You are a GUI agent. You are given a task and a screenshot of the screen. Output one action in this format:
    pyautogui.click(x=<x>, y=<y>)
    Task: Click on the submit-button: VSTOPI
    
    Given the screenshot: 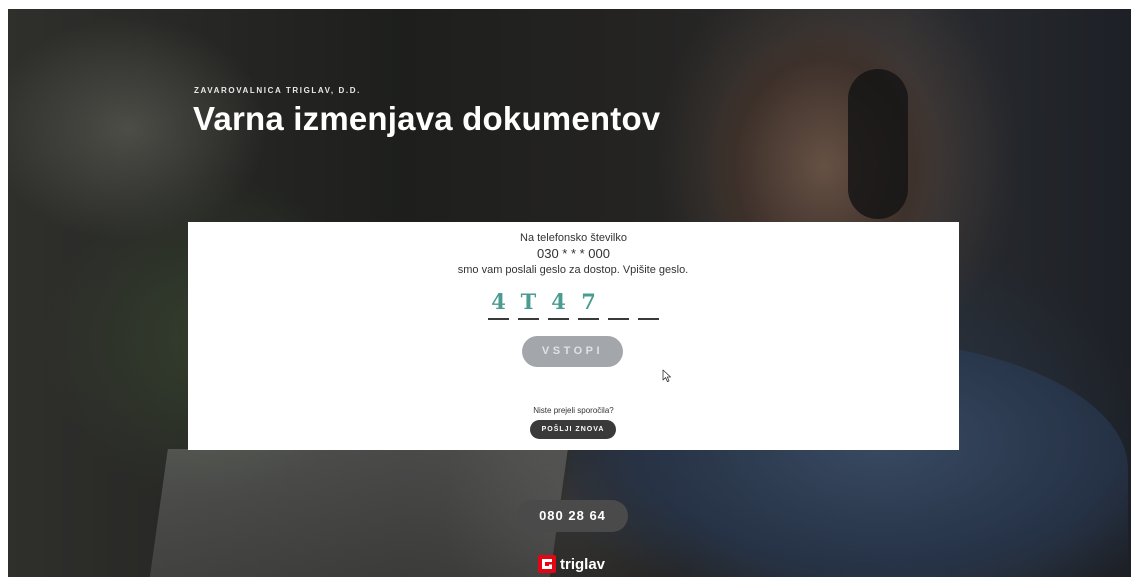 What is the action you would take?
    pyautogui.click(x=572, y=351)
    